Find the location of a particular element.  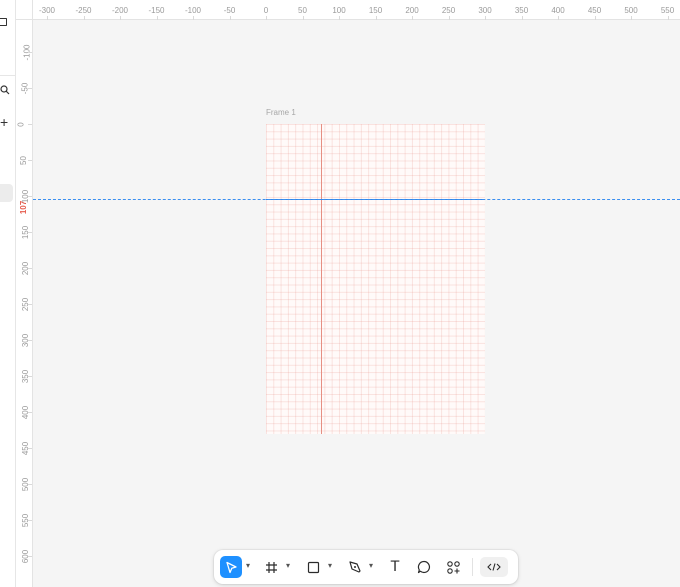

comment-icon is located at coordinates (423, 567).